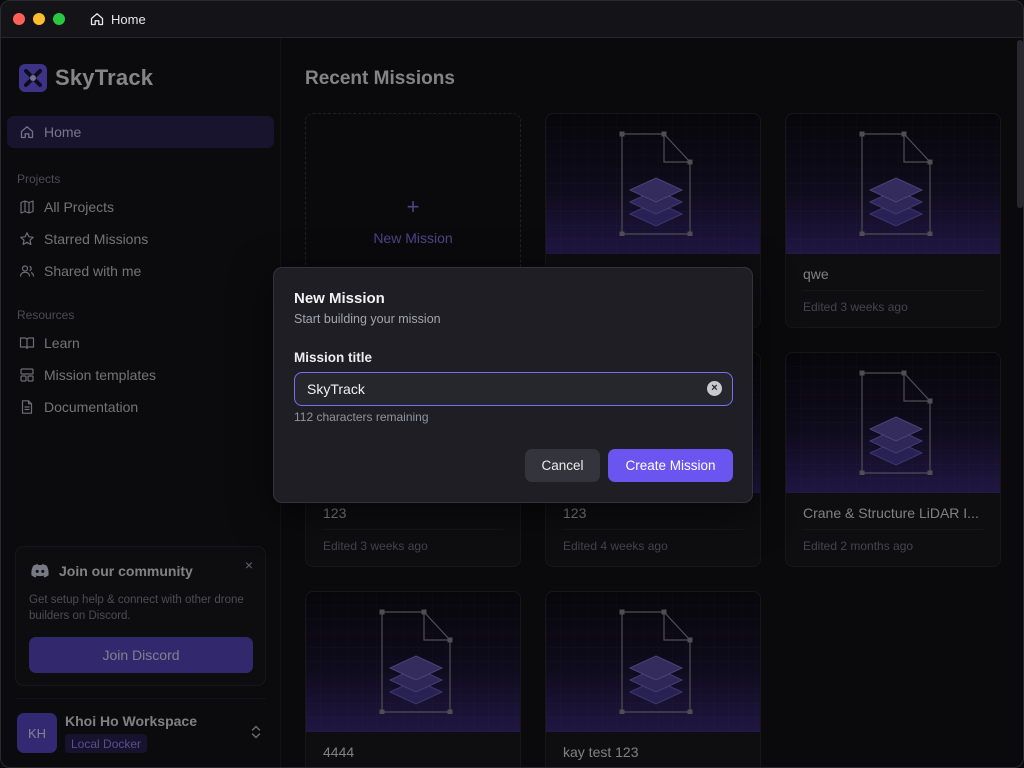  What do you see at coordinates (339, 298) in the screenshot?
I see `dialog-title: New Mission` at bounding box center [339, 298].